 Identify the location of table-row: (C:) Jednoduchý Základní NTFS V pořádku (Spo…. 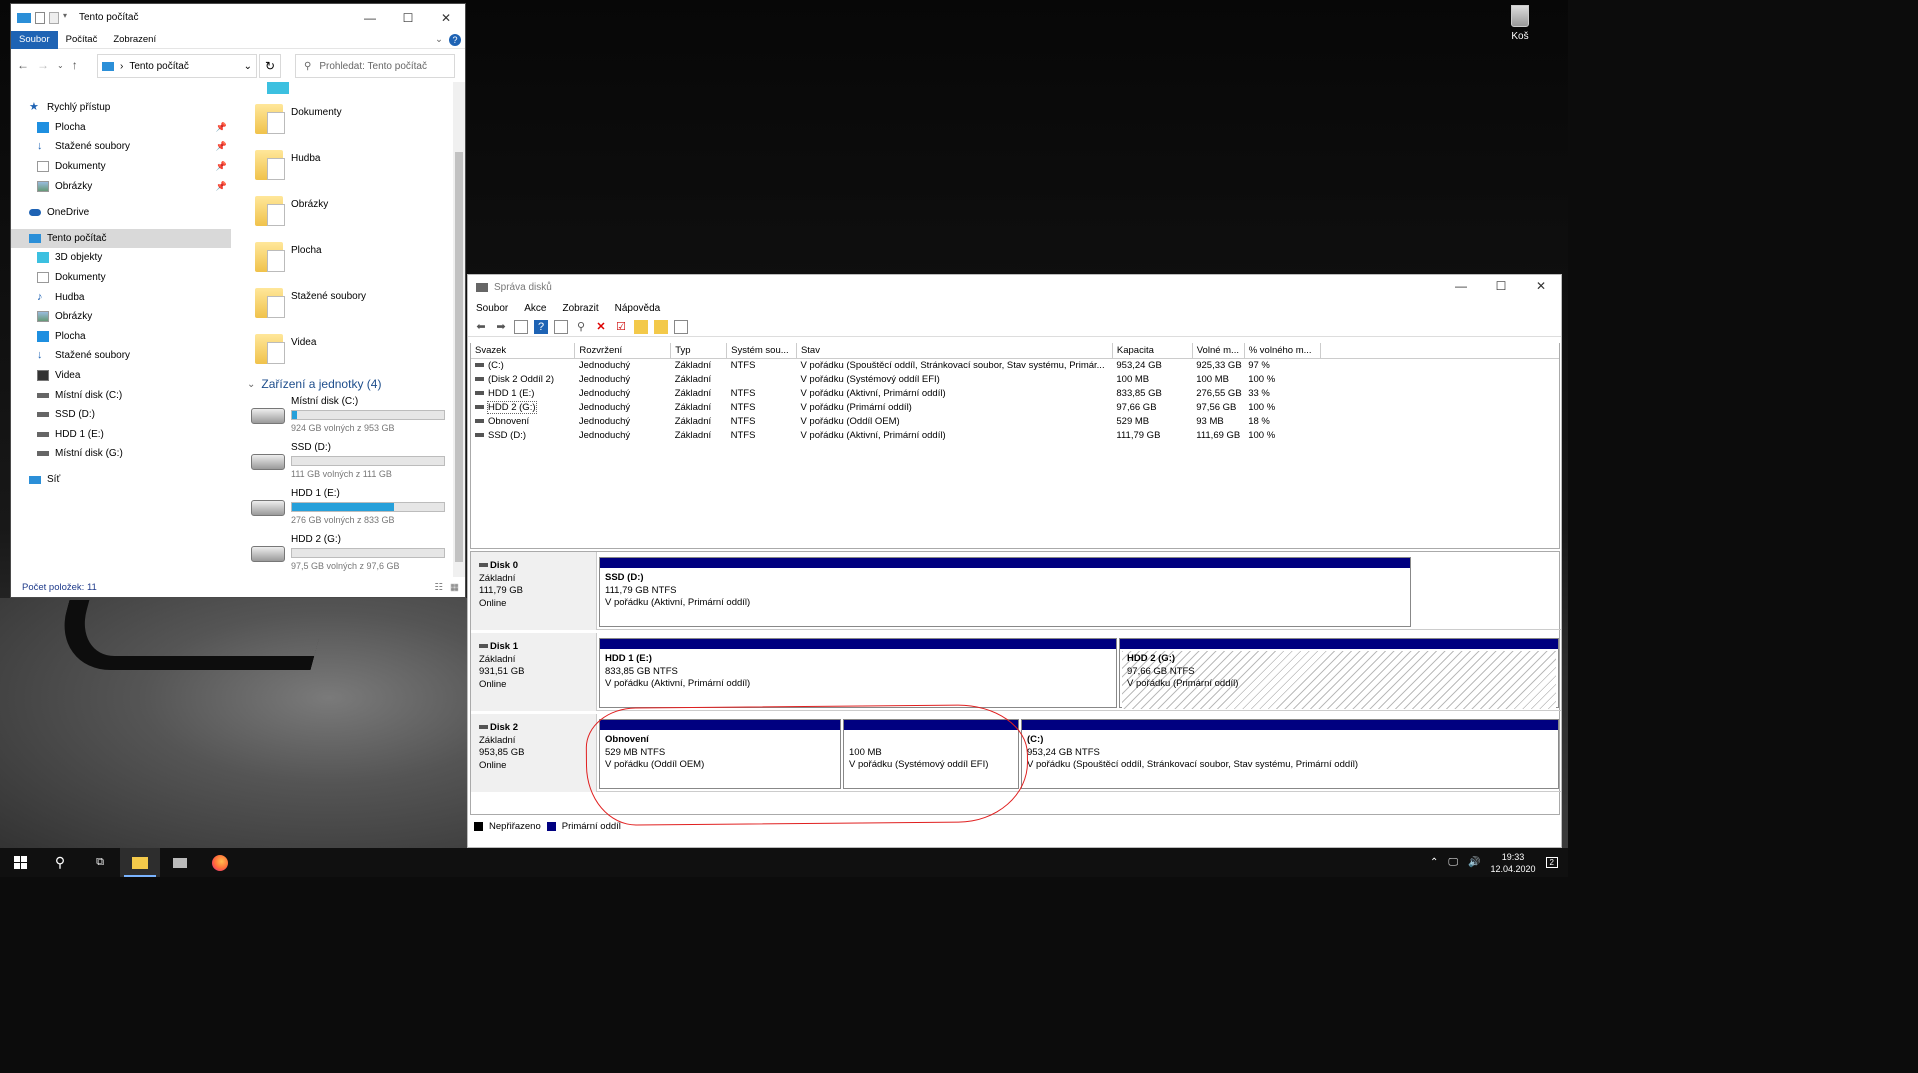
(1015, 365).